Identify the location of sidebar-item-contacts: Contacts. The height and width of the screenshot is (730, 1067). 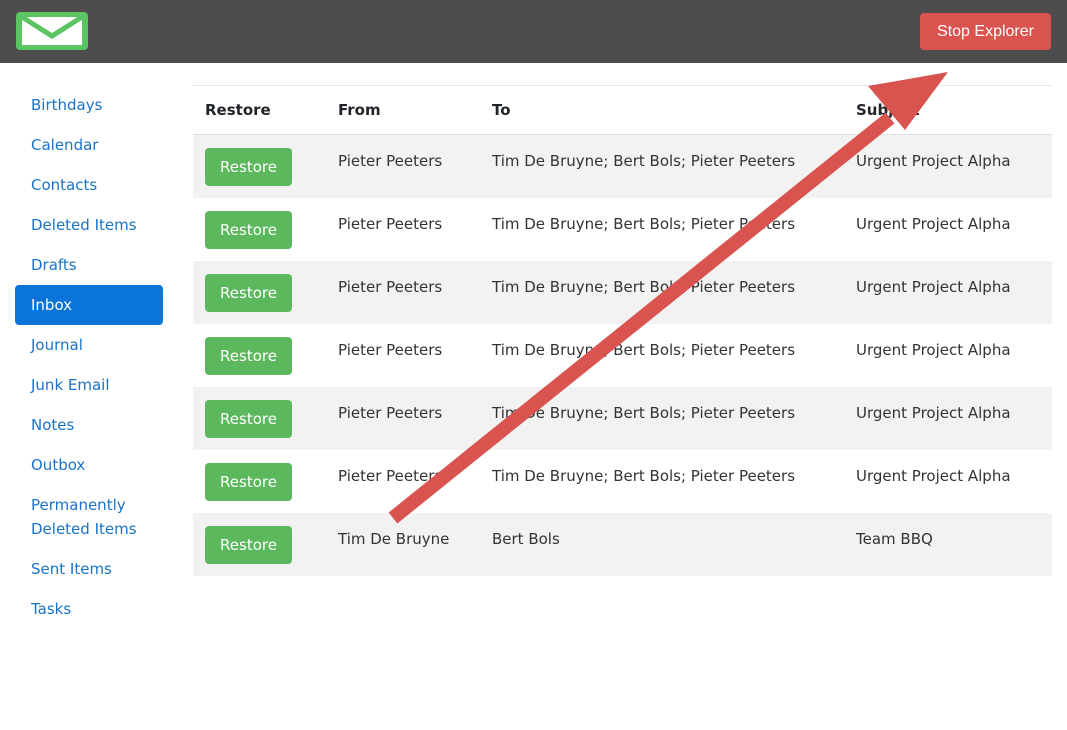
(89, 185).